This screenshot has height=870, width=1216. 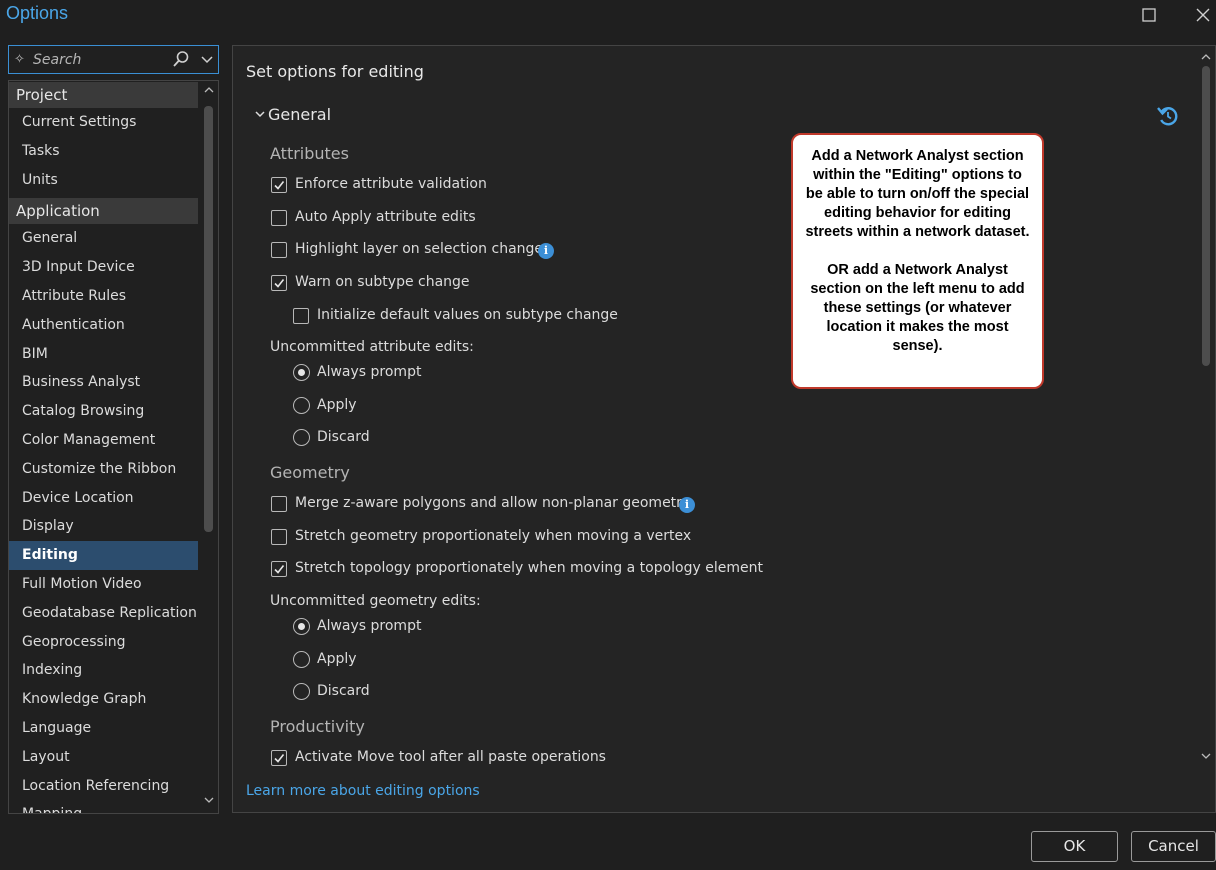 What do you see at coordinates (301, 626) in the screenshot?
I see `geom-always-prompt-radio` at bounding box center [301, 626].